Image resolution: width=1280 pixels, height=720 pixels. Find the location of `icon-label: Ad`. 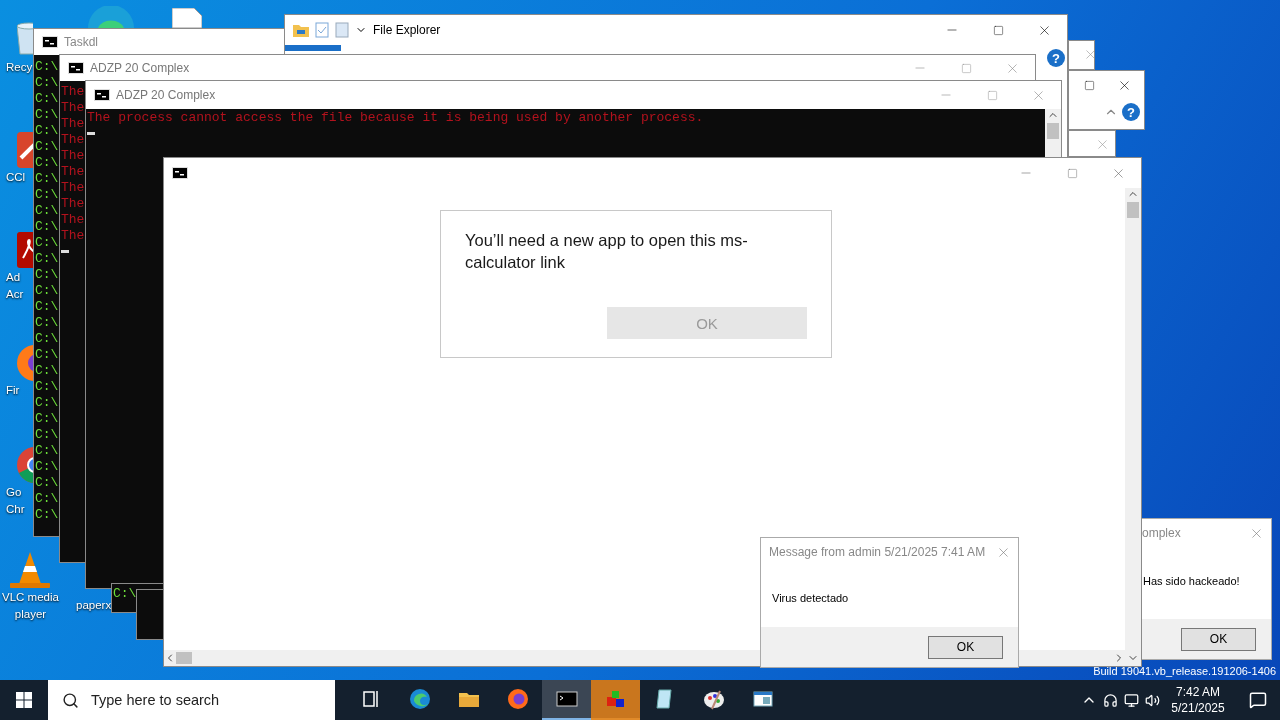

icon-label: Ad is located at coordinates (13, 277).